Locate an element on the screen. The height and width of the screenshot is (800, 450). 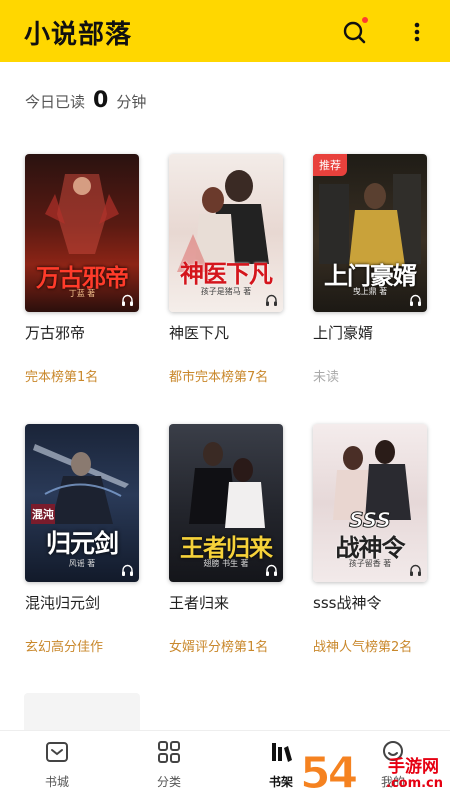
rank-text: 都市完本榜第7名 is located at coordinates (219, 377).